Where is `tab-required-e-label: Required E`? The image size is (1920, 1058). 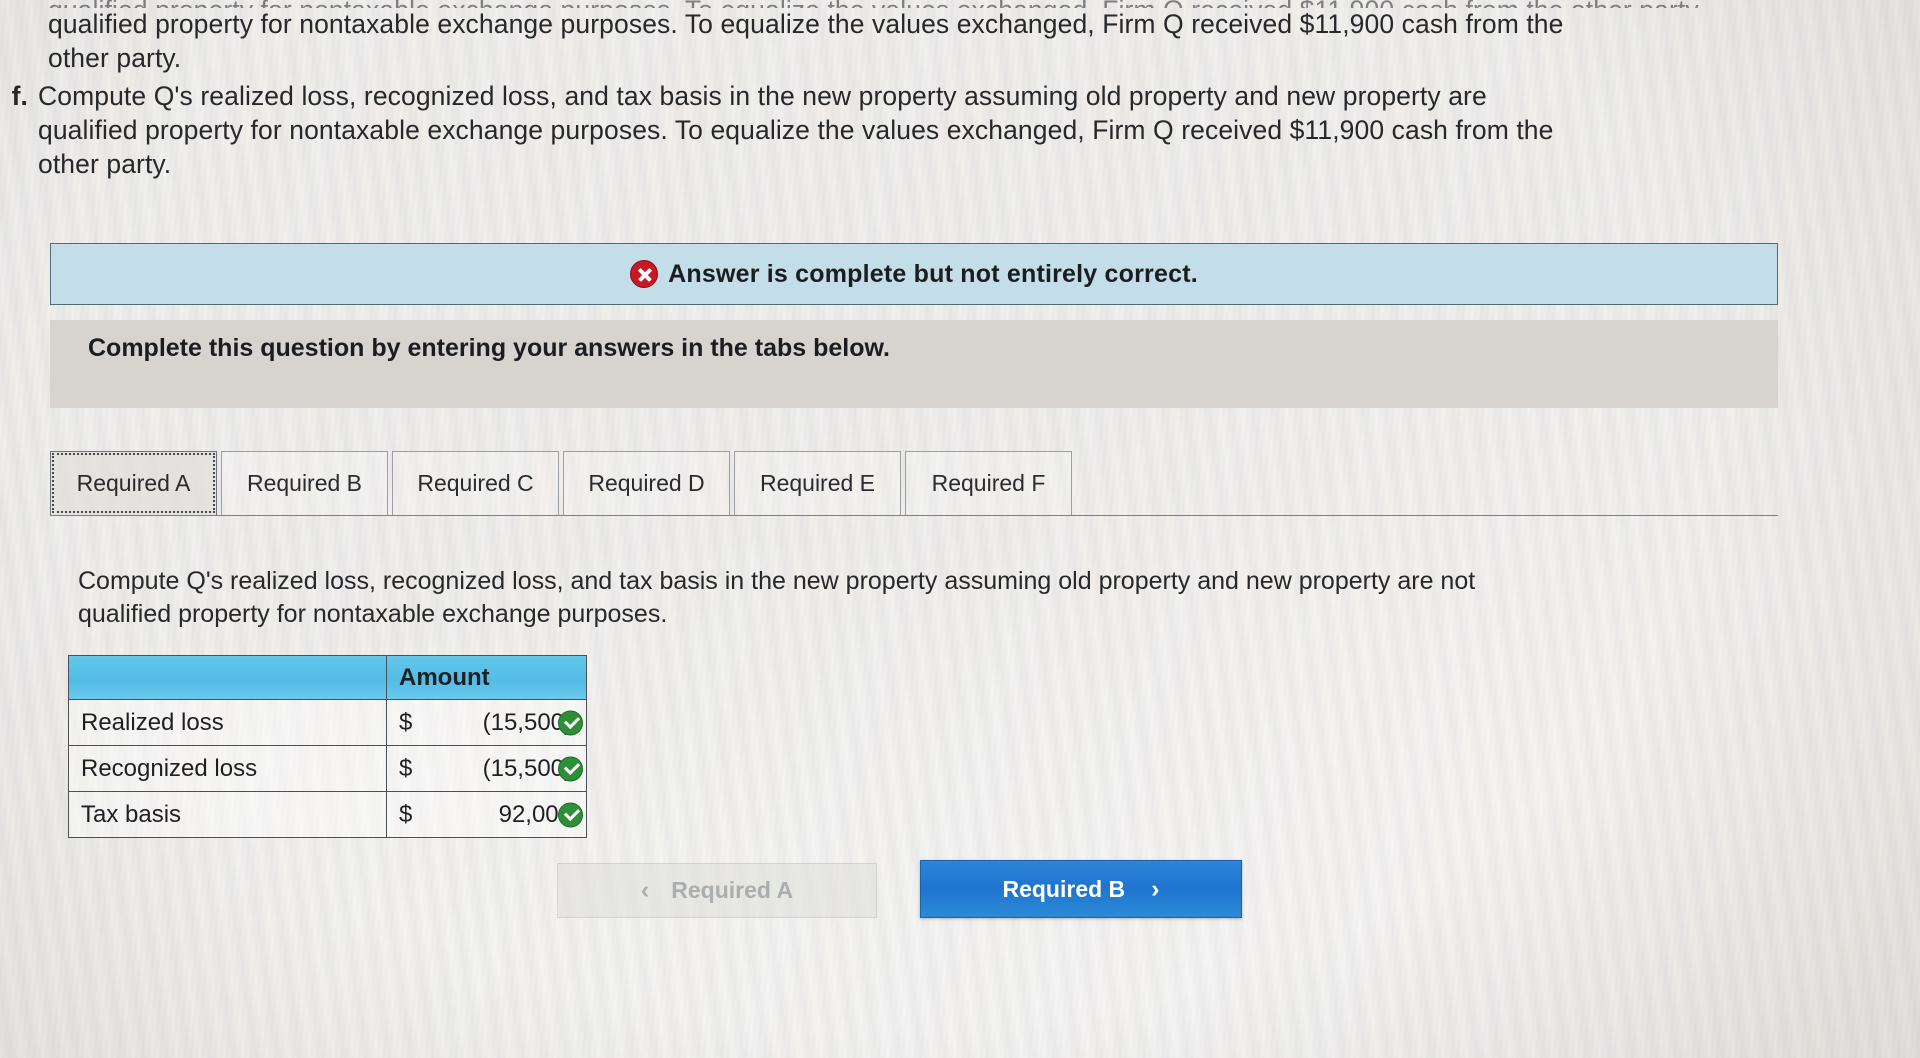 tab-required-e-label: Required E is located at coordinates (817, 483).